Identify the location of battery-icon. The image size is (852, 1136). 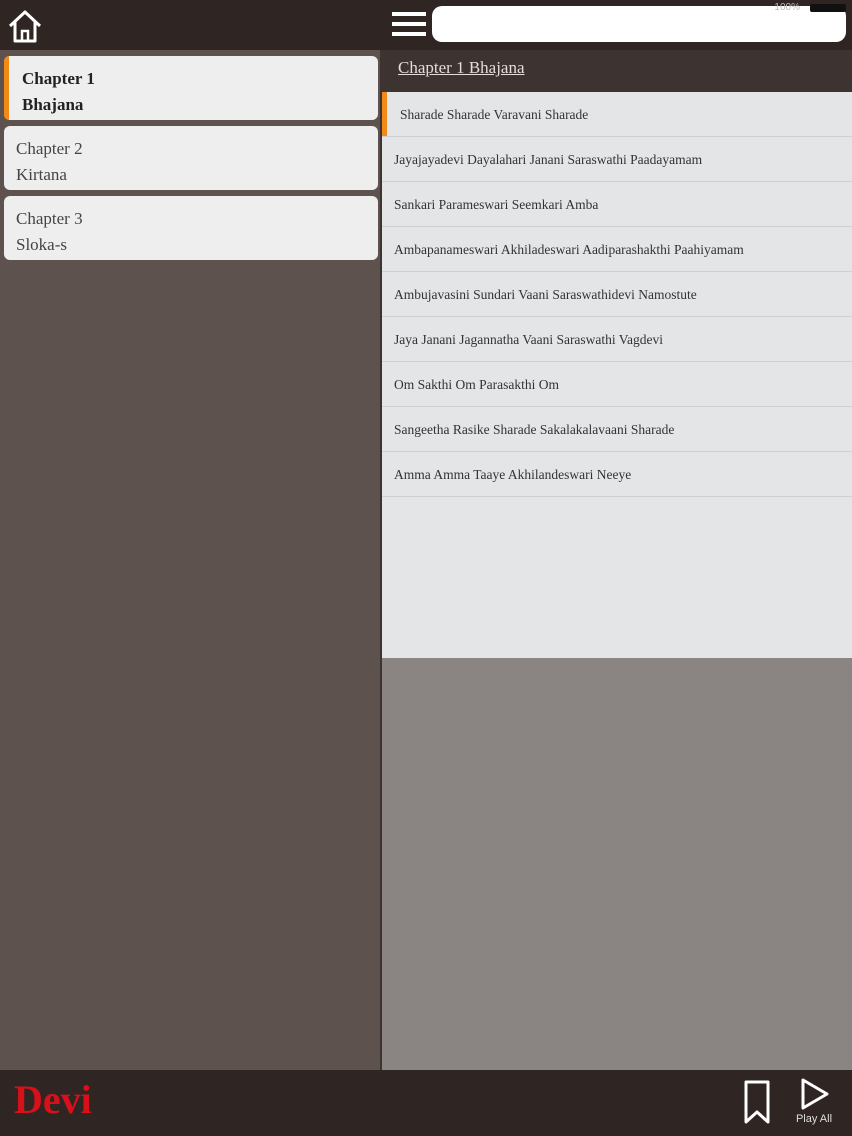
(828, 8).